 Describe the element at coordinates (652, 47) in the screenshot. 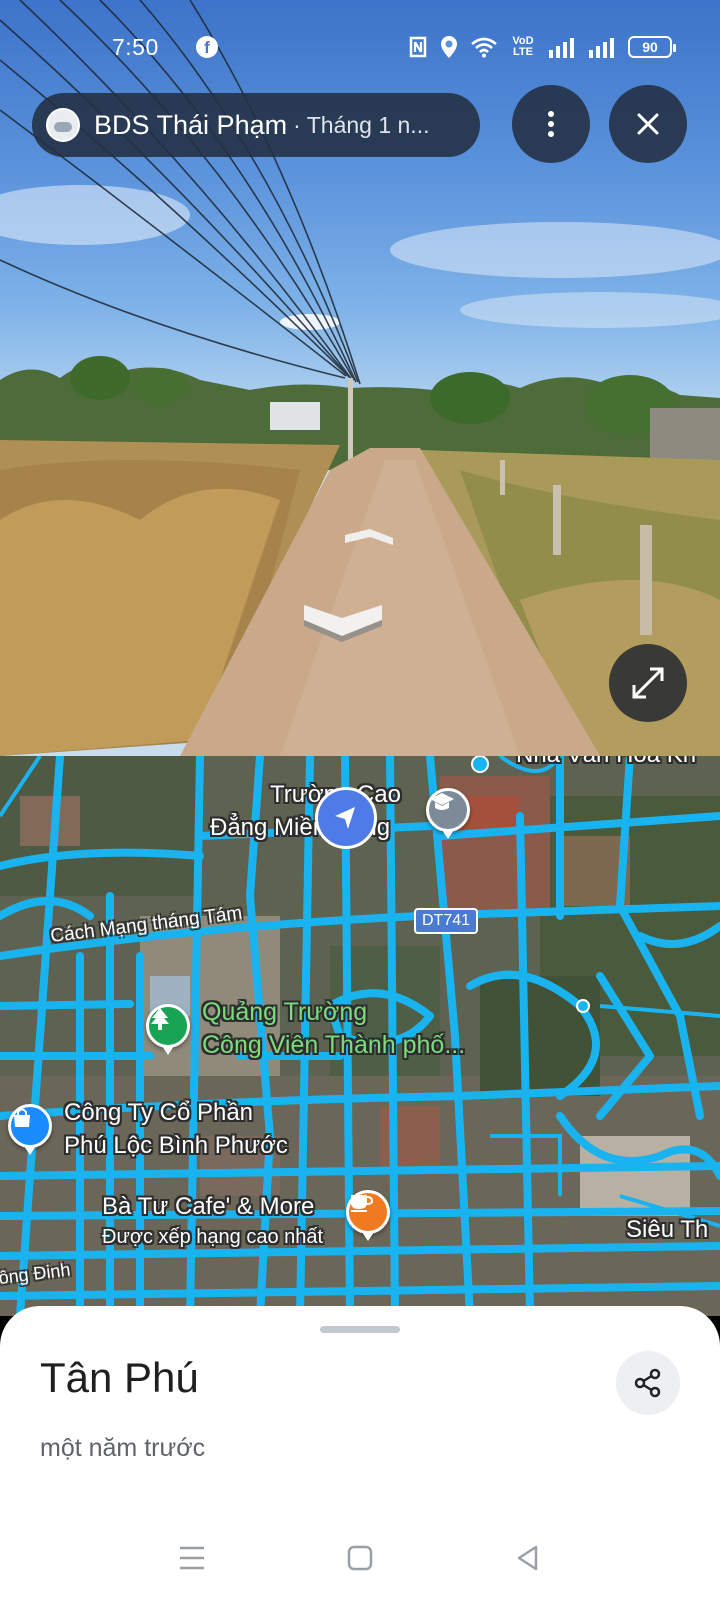

I see `battery-icon: 90` at that location.